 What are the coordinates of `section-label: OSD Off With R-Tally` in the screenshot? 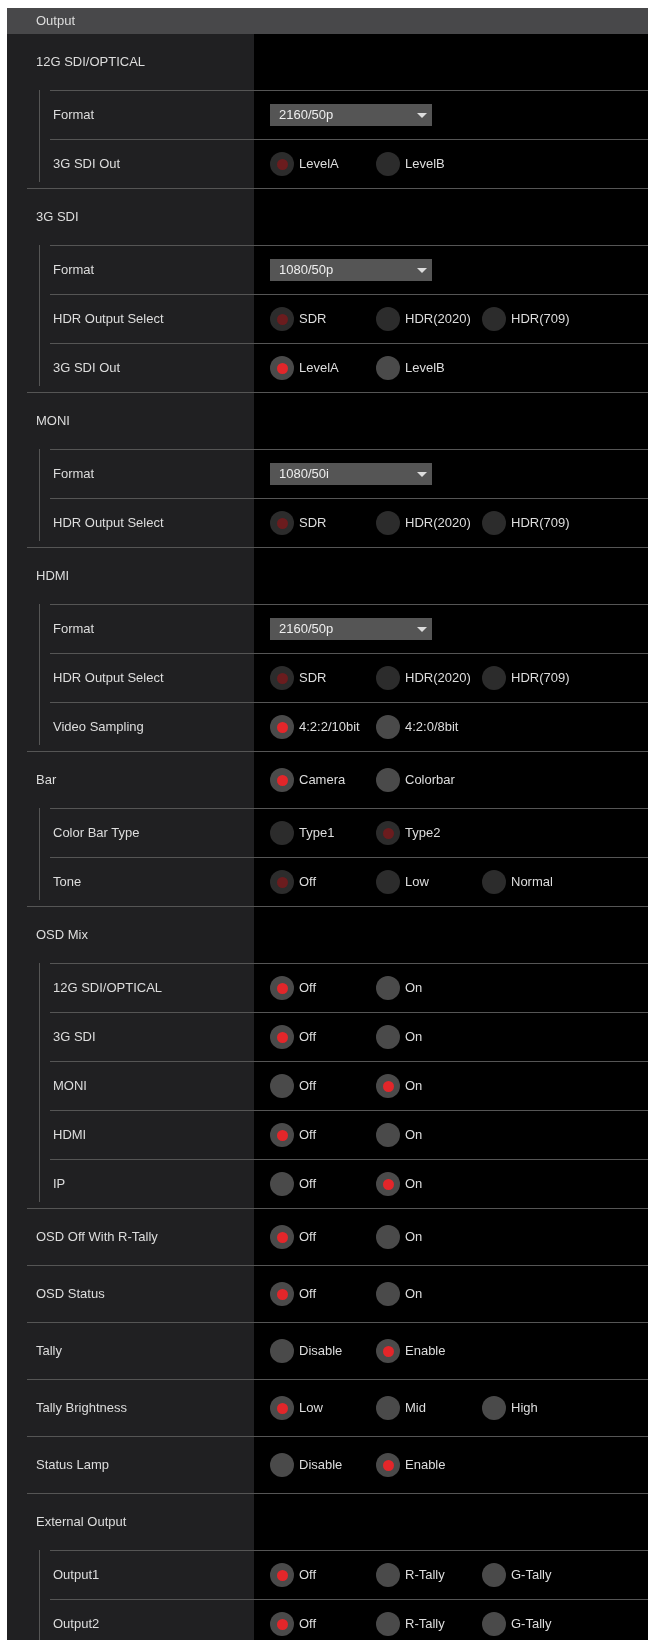 It's located at (96, 1237).